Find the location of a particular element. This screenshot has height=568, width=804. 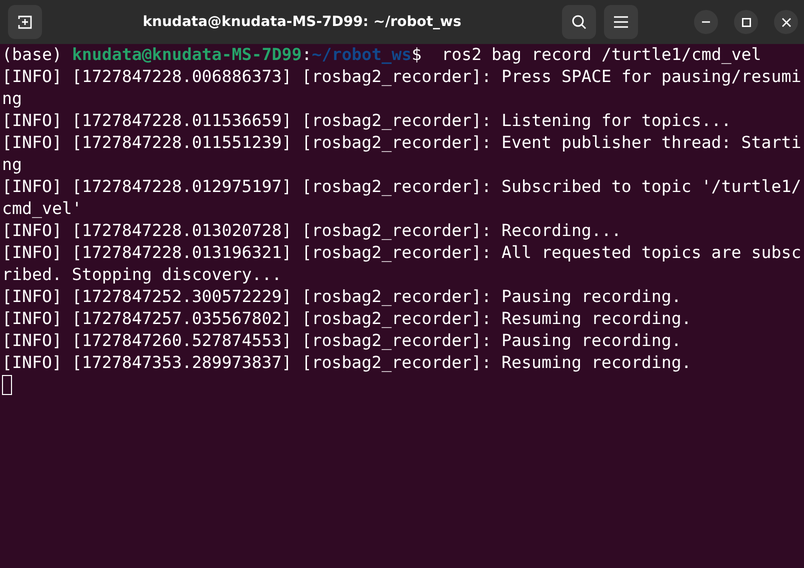

log-line: [INFO] [1727847257.035567802] [rosbag2_recorder]: Resuming recording. is located at coordinates (347, 319).